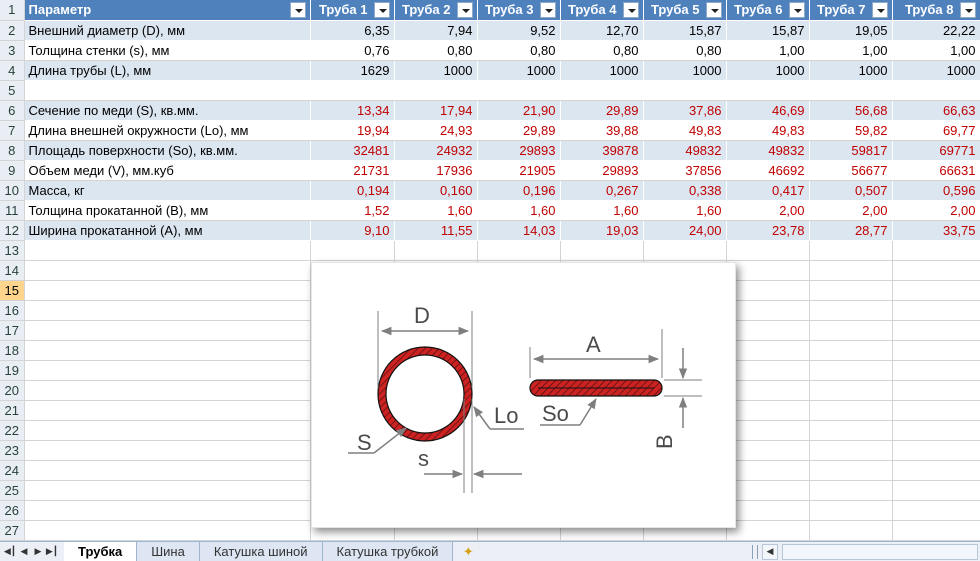  What do you see at coordinates (12, 10) in the screenshot?
I see `row-header: 1` at bounding box center [12, 10].